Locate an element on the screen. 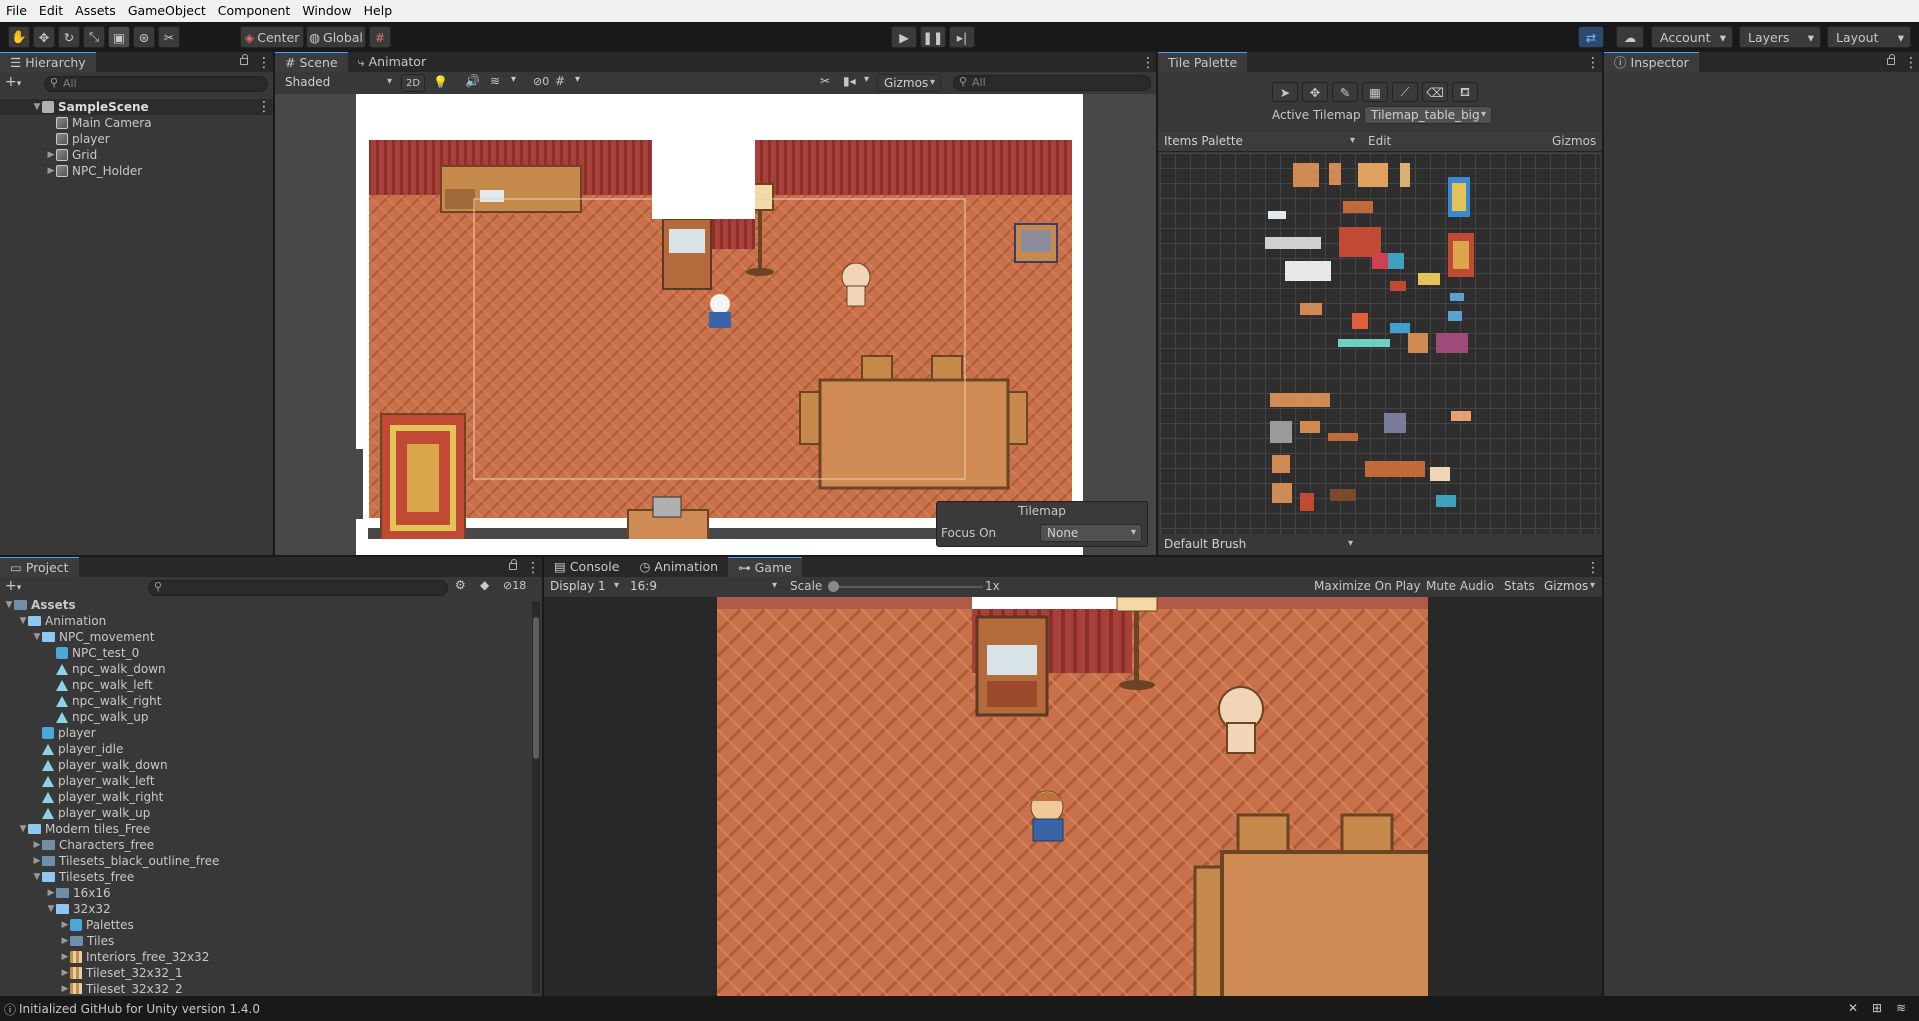  pivot-global-button: ◍ Global is located at coordinates (336, 37).